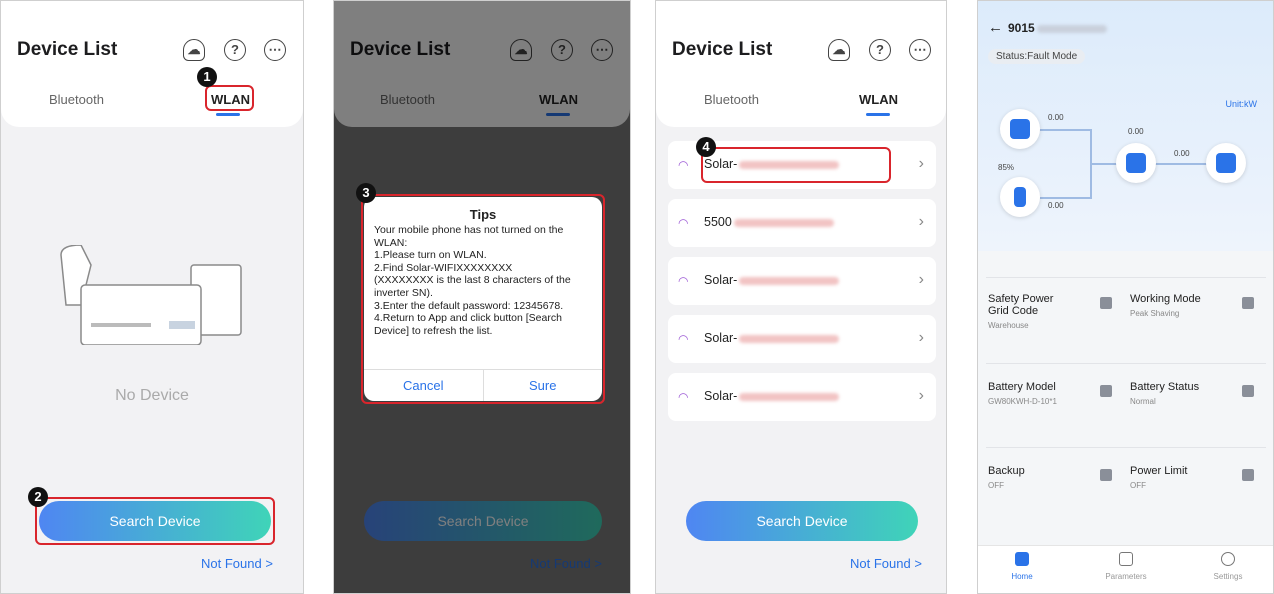  What do you see at coordinates (1021, 305) in the screenshot?
I see `card-label: Safety Power Grid Code` at bounding box center [1021, 305].